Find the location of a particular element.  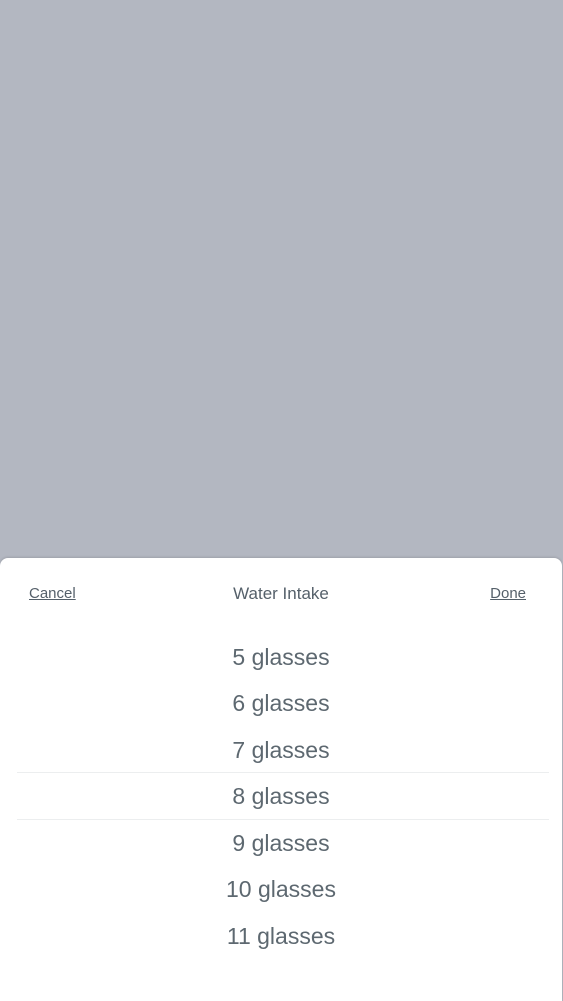

done-button: Done is located at coordinates (508, 593).